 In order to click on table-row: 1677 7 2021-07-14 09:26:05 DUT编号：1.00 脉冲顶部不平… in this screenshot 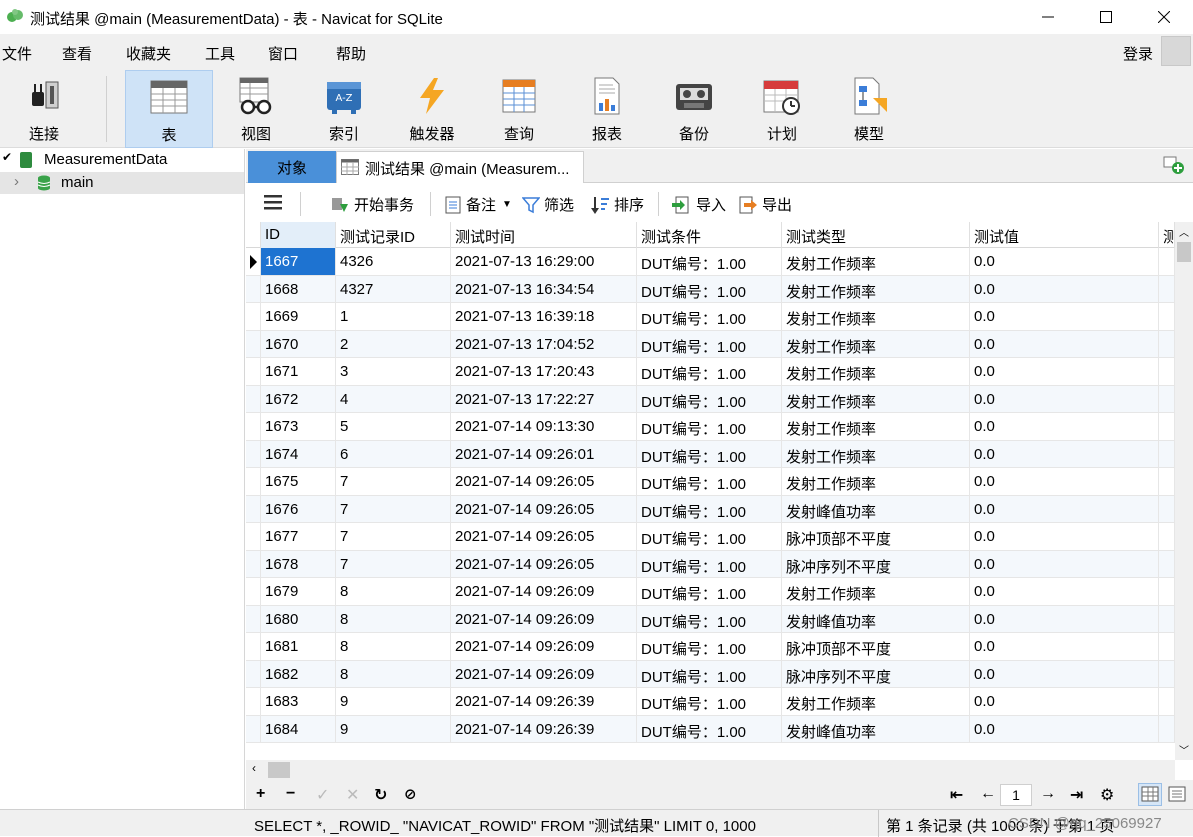, I will do `click(710, 537)`.